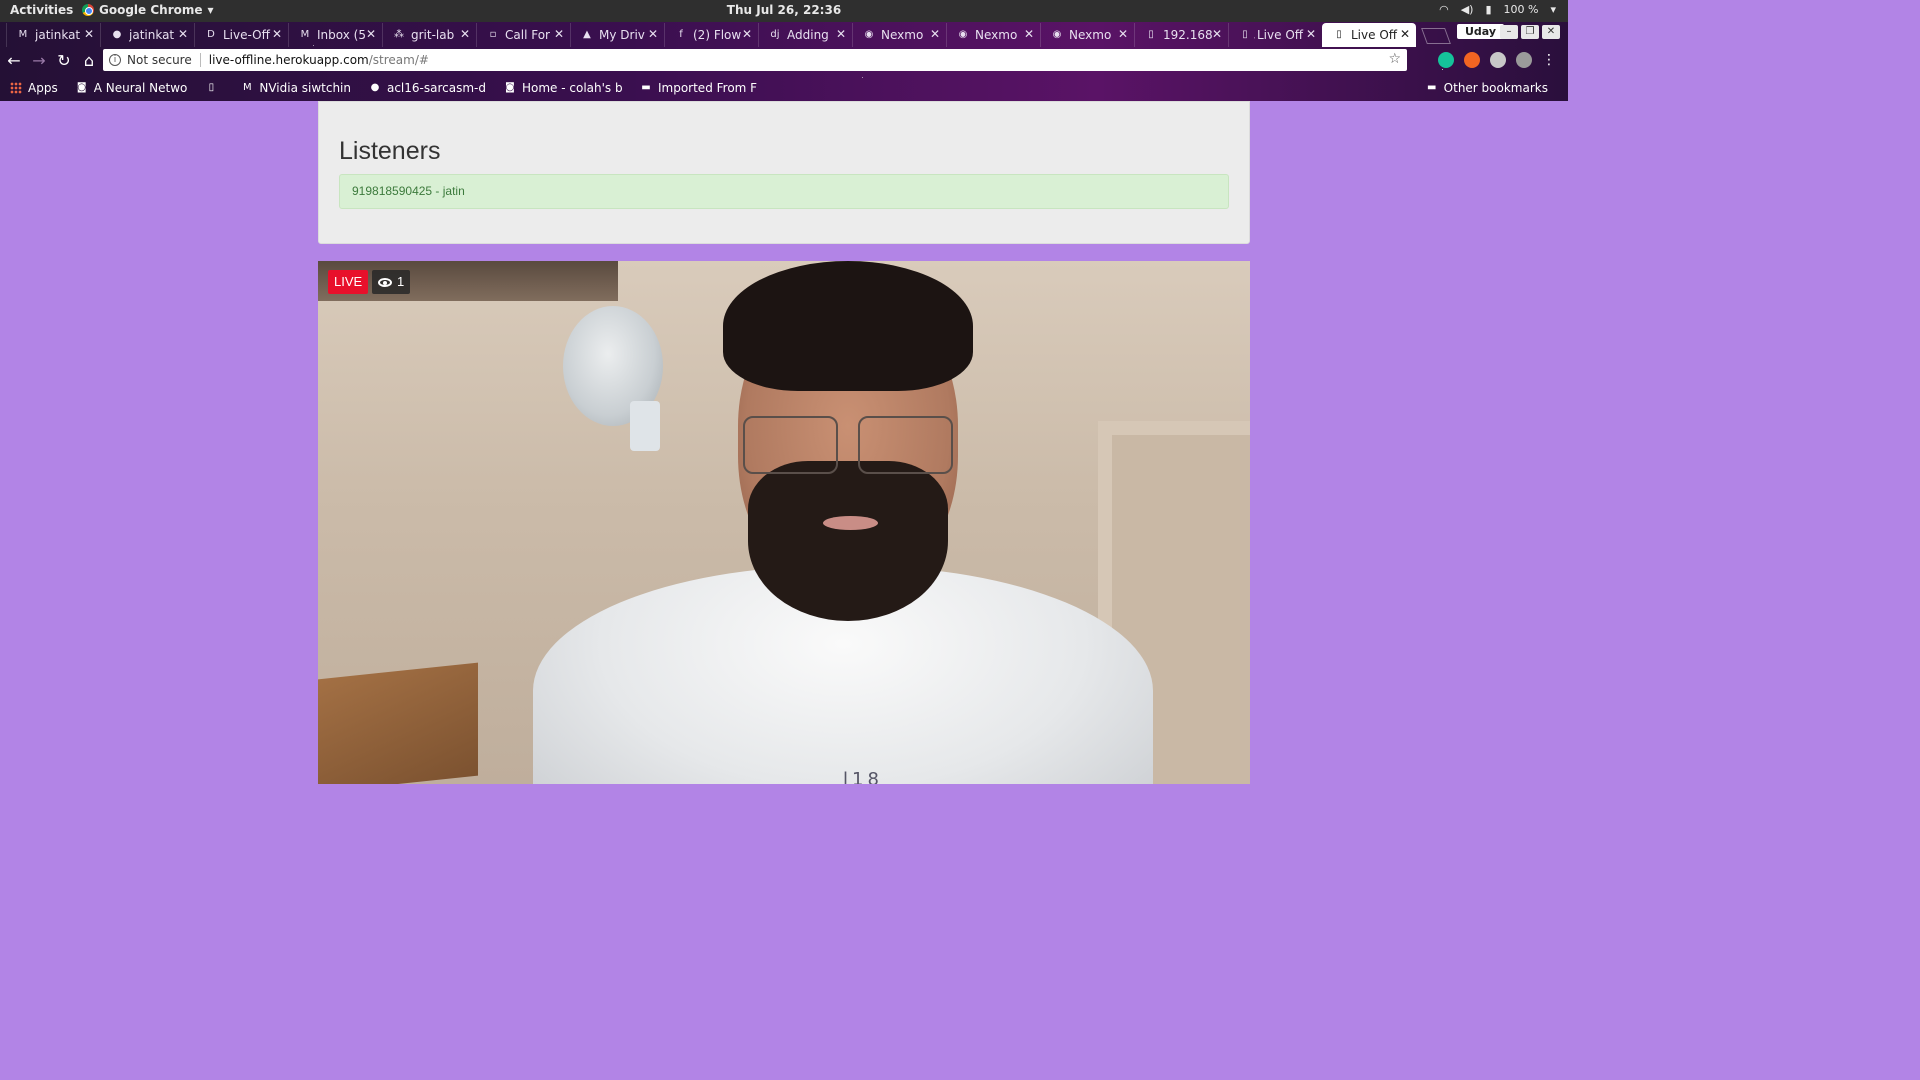  I want to click on browser-tab: f (2) Flow ✕, so click(711, 35).